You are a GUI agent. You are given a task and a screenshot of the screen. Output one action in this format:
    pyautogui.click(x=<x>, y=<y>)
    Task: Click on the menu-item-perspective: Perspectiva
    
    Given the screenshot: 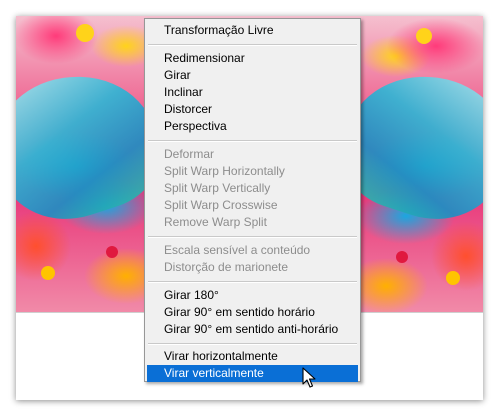 What is the action you would take?
    pyautogui.click(x=252, y=126)
    